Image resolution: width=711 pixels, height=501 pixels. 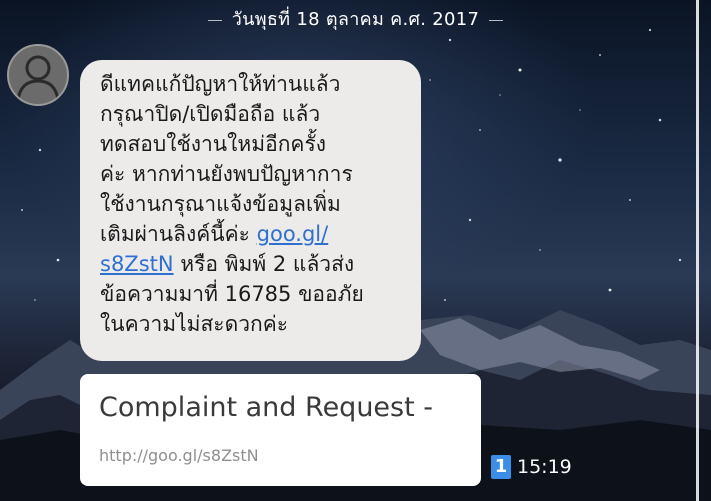 I want to click on divider-line-right, so click(x=496, y=20).